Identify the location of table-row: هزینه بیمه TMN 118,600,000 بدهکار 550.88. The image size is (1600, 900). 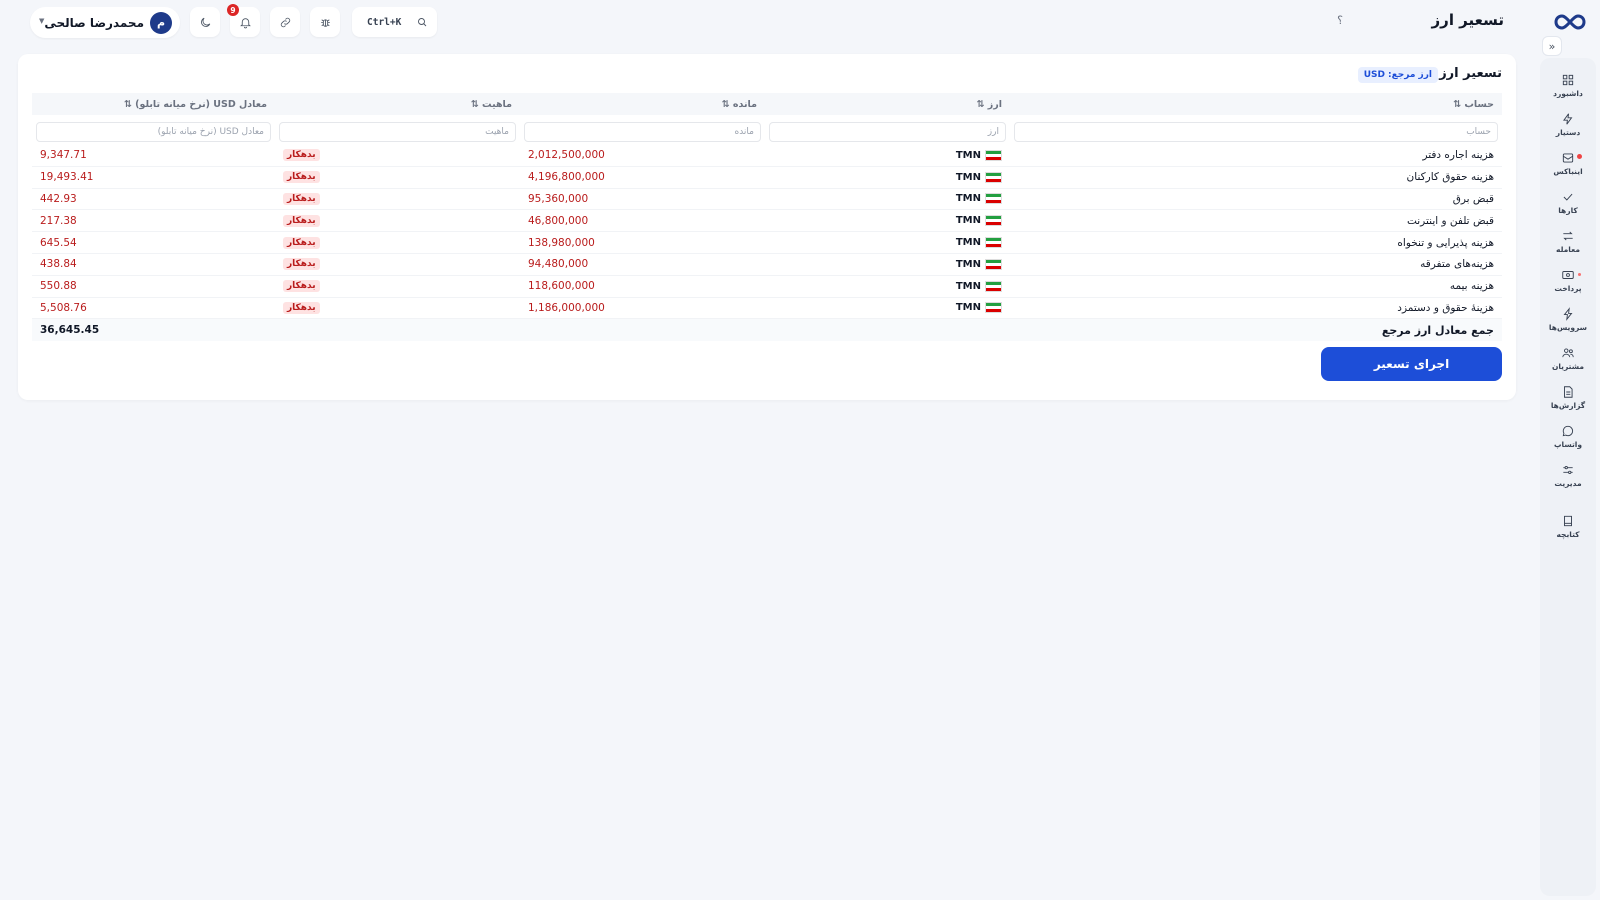
(767, 287).